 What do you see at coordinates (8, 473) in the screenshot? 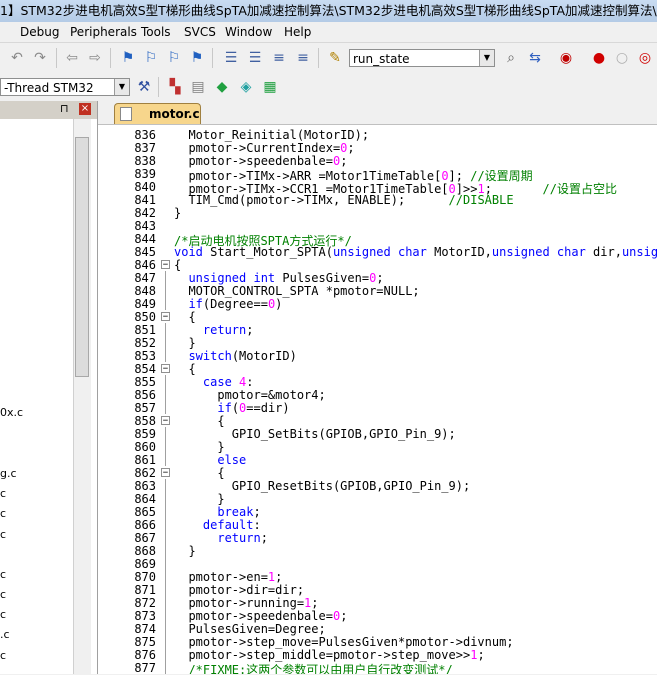
I see `project-file: g.c` at bounding box center [8, 473].